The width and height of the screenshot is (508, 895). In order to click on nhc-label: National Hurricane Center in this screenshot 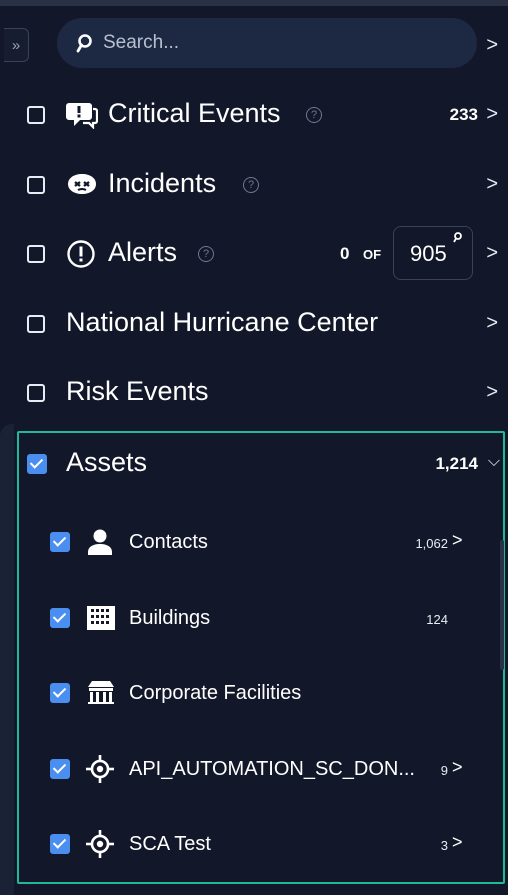, I will do `click(222, 322)`.